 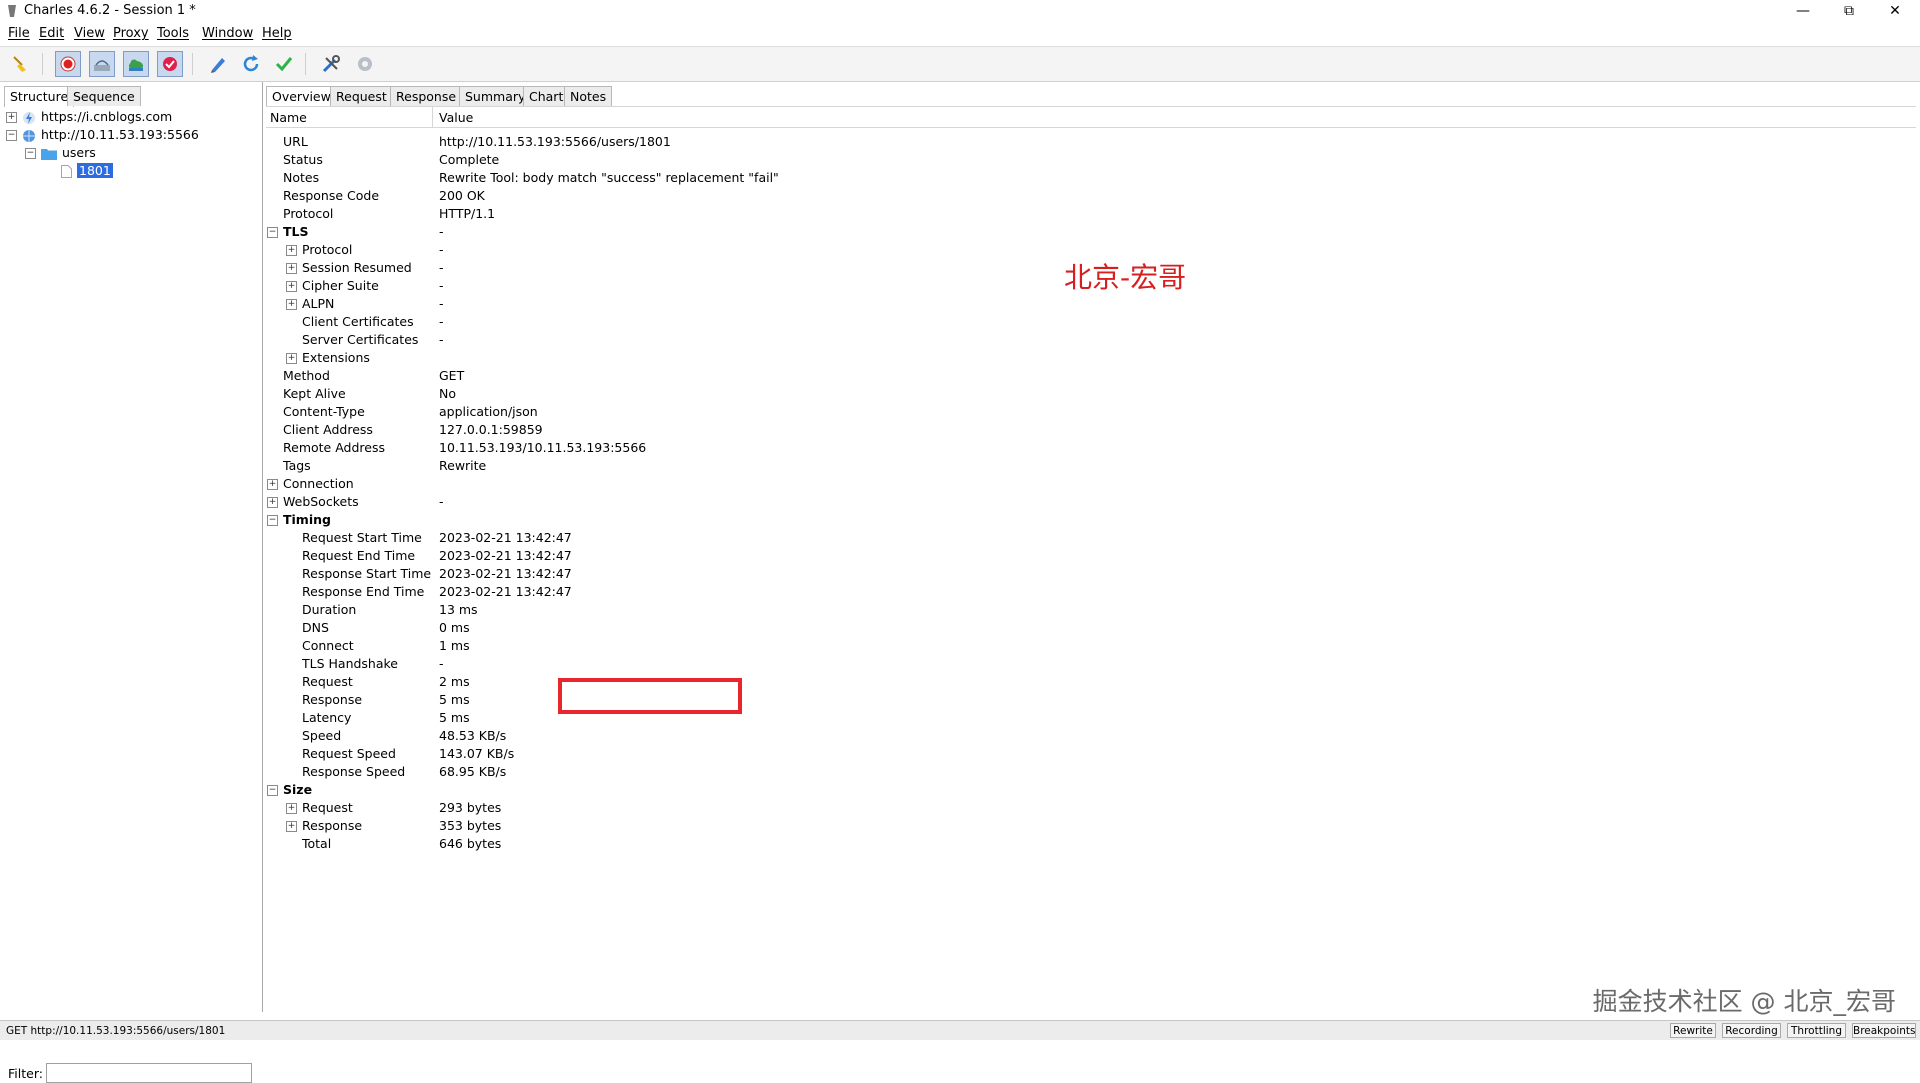 What do you see at coordinates (1087, 232) in the screenshot?
I see `table-row: − TLS -` at bounding box center [1087, 232].